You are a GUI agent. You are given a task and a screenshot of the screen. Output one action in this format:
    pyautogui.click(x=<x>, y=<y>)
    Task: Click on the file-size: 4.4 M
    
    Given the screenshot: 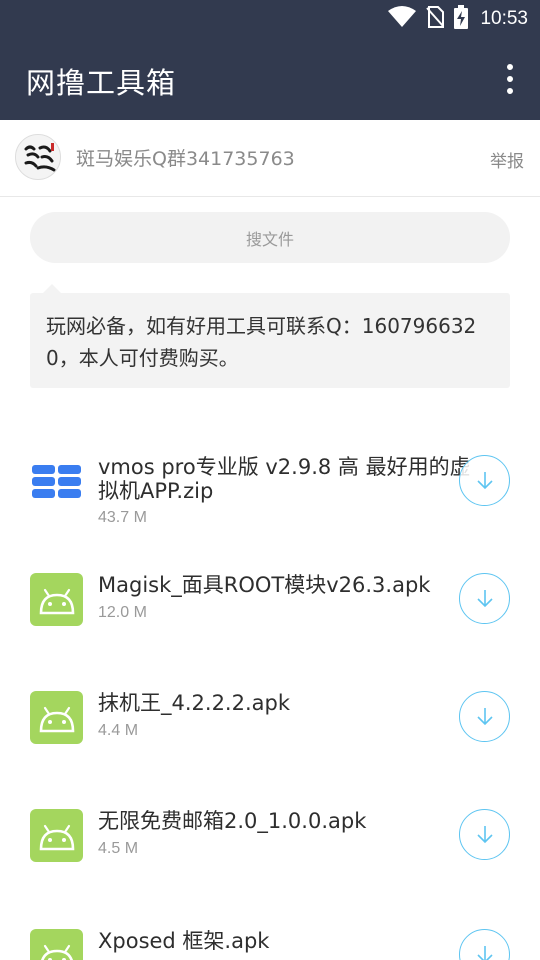 What is the action you would take?
    pyautogui.click(x=118, y=730)
    